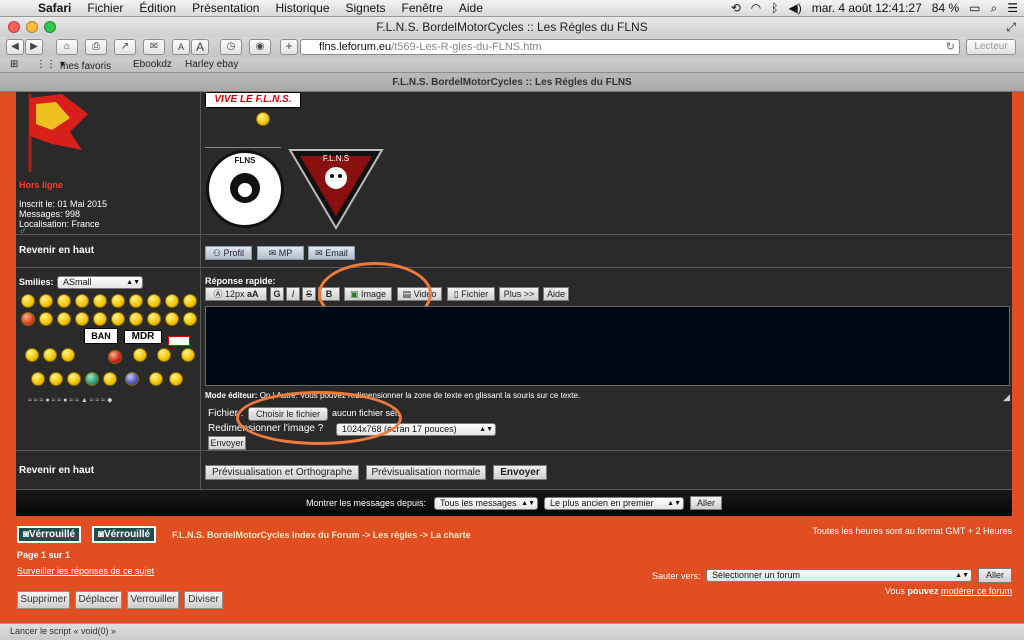  I want to click on moderate-forum-link: modérer ce forum, so click(976, 591).